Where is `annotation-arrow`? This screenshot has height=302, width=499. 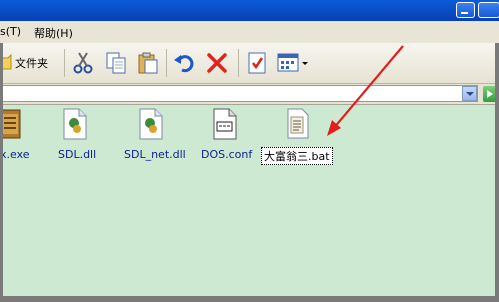 annotation-arrow is located at coordinates (365, 90).